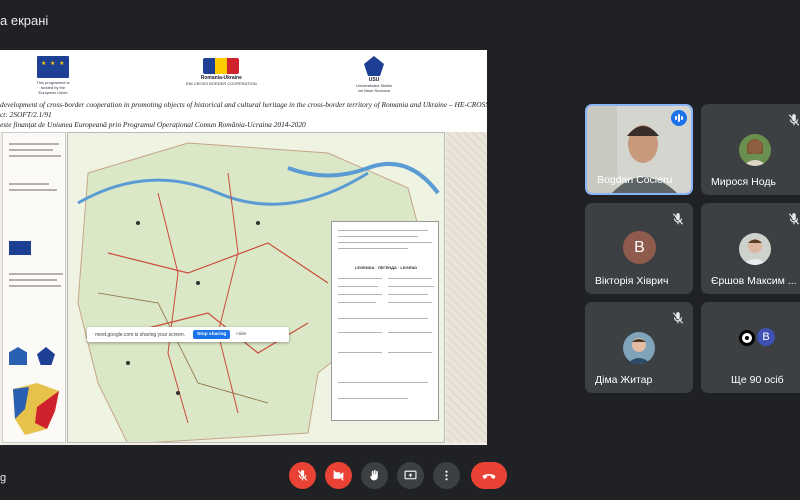  Describe the element at coordinates (241, 334) in the screenshot. I see `hide-button: Hide` at that location.